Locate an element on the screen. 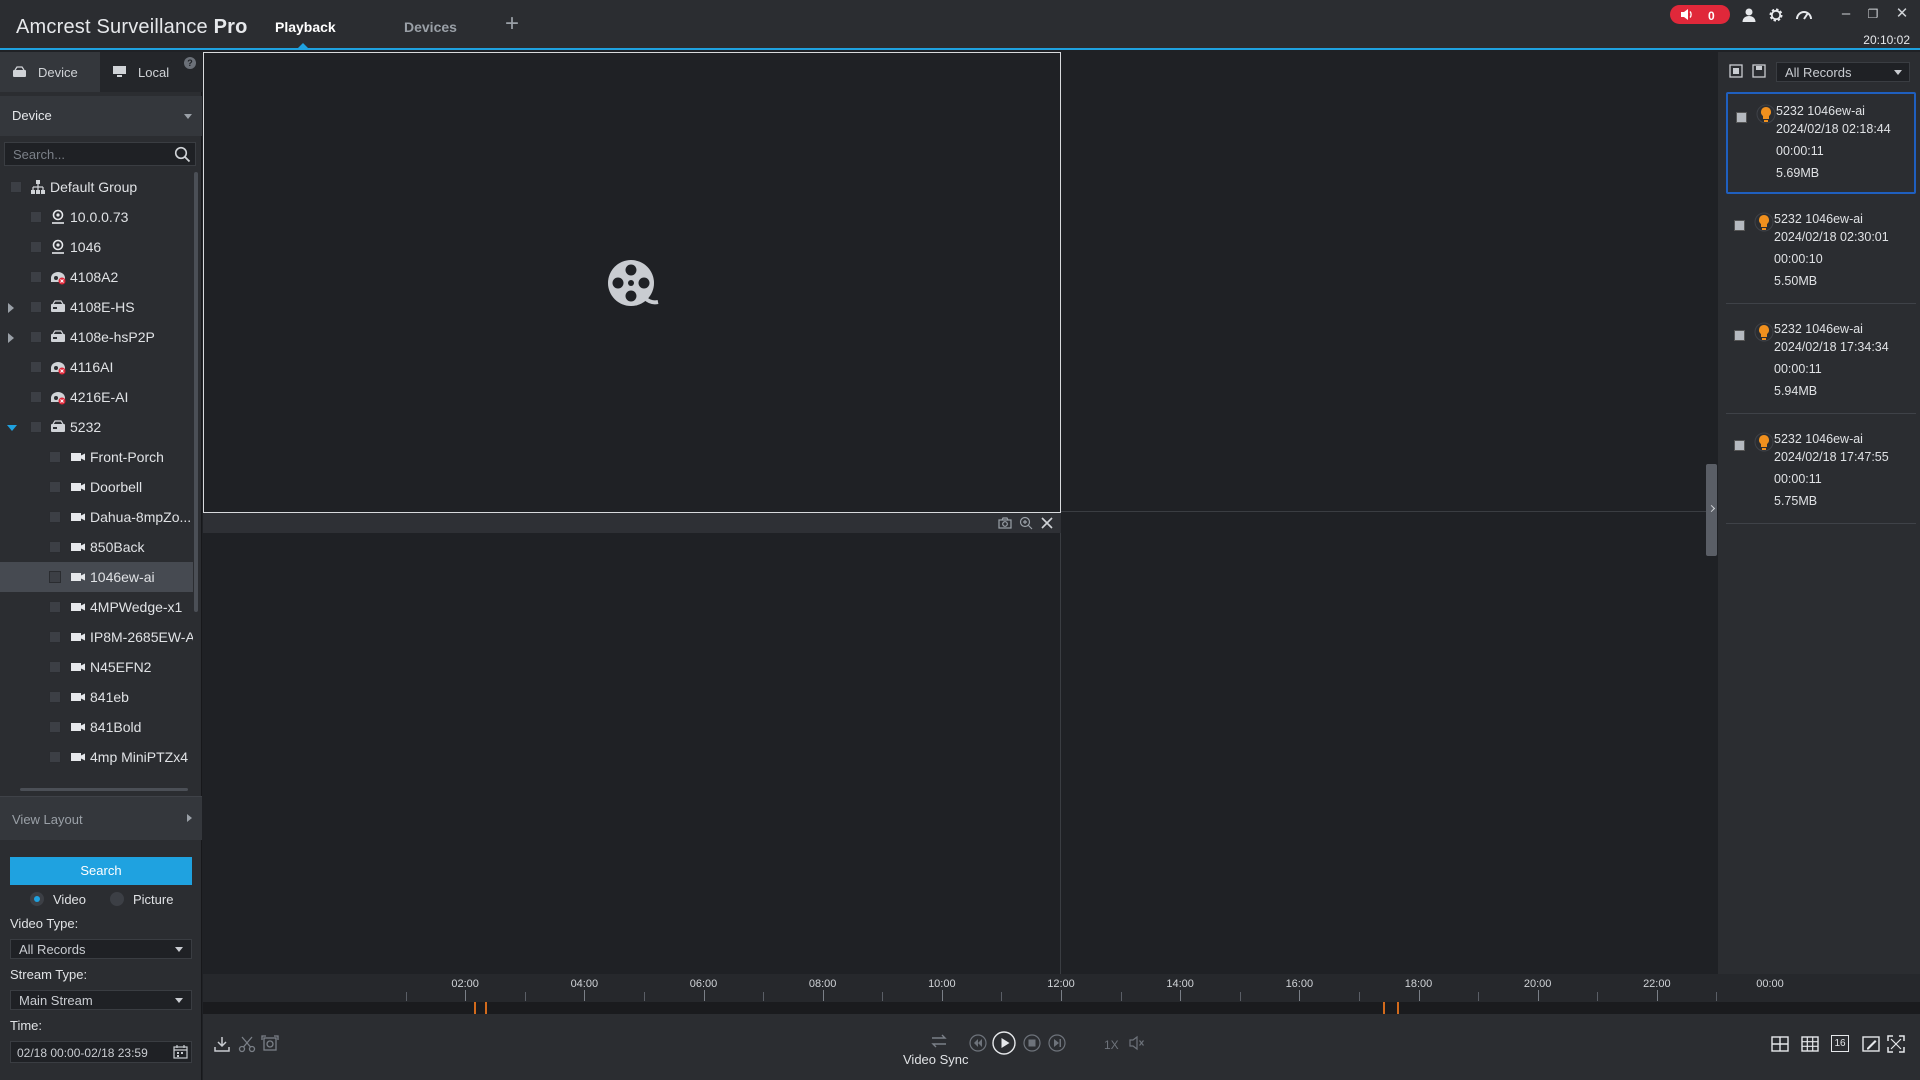 Image resolution: width=1920 pixels, height=1080 pixels. tree-item: 850Back is located at coordinates (96, 547).